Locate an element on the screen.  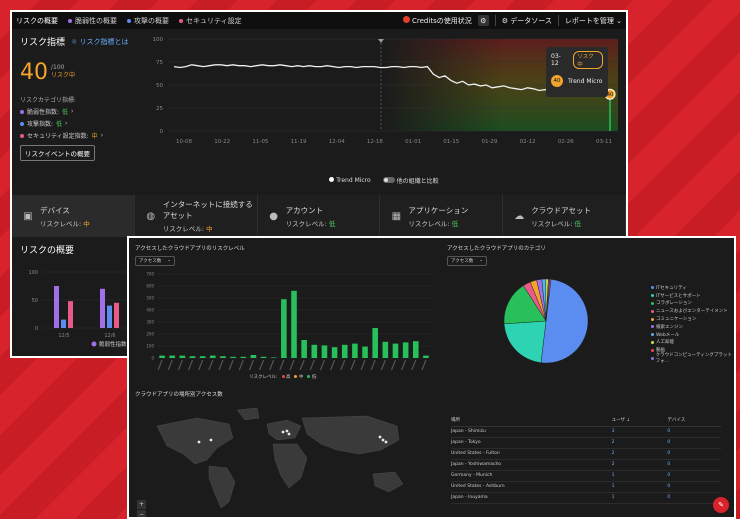
category-vulnerability: 脆弱性指数: 低 › is located at coordinates (77, 111).